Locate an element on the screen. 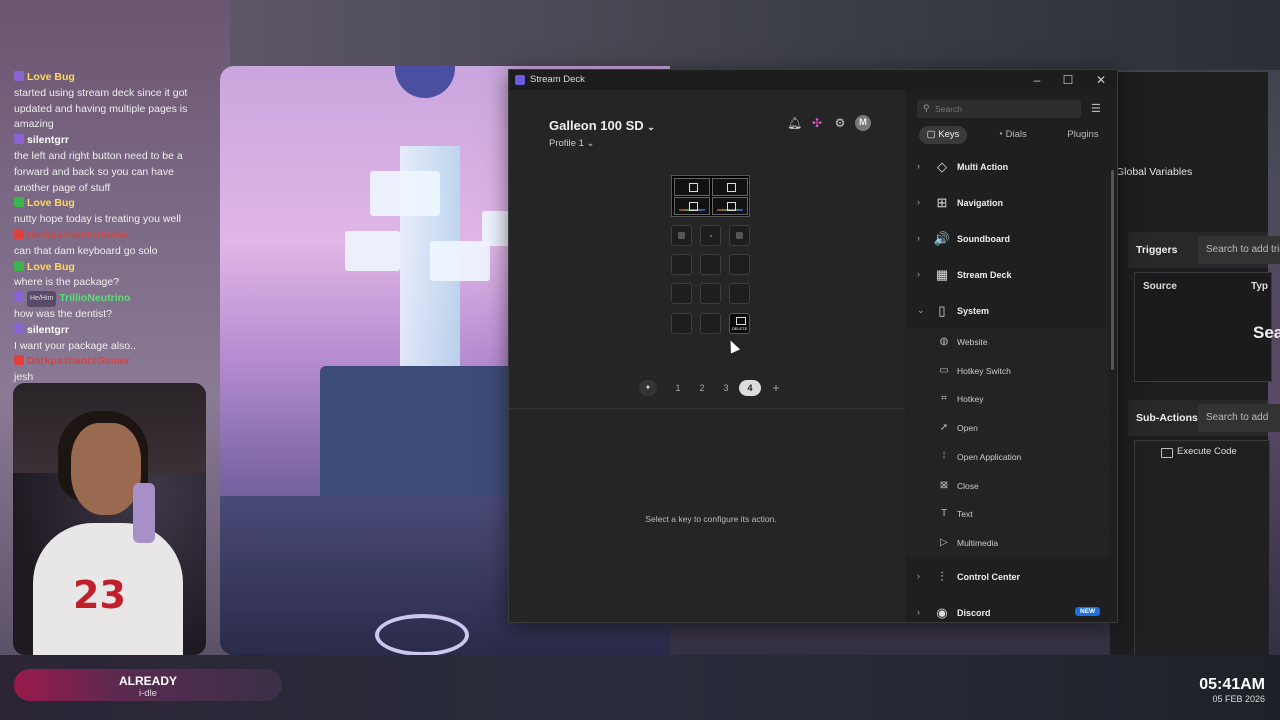 This screenshot has width=1280, height=720. category-item: › 🔊 Soundboard is located at coordinates (1007, 240).